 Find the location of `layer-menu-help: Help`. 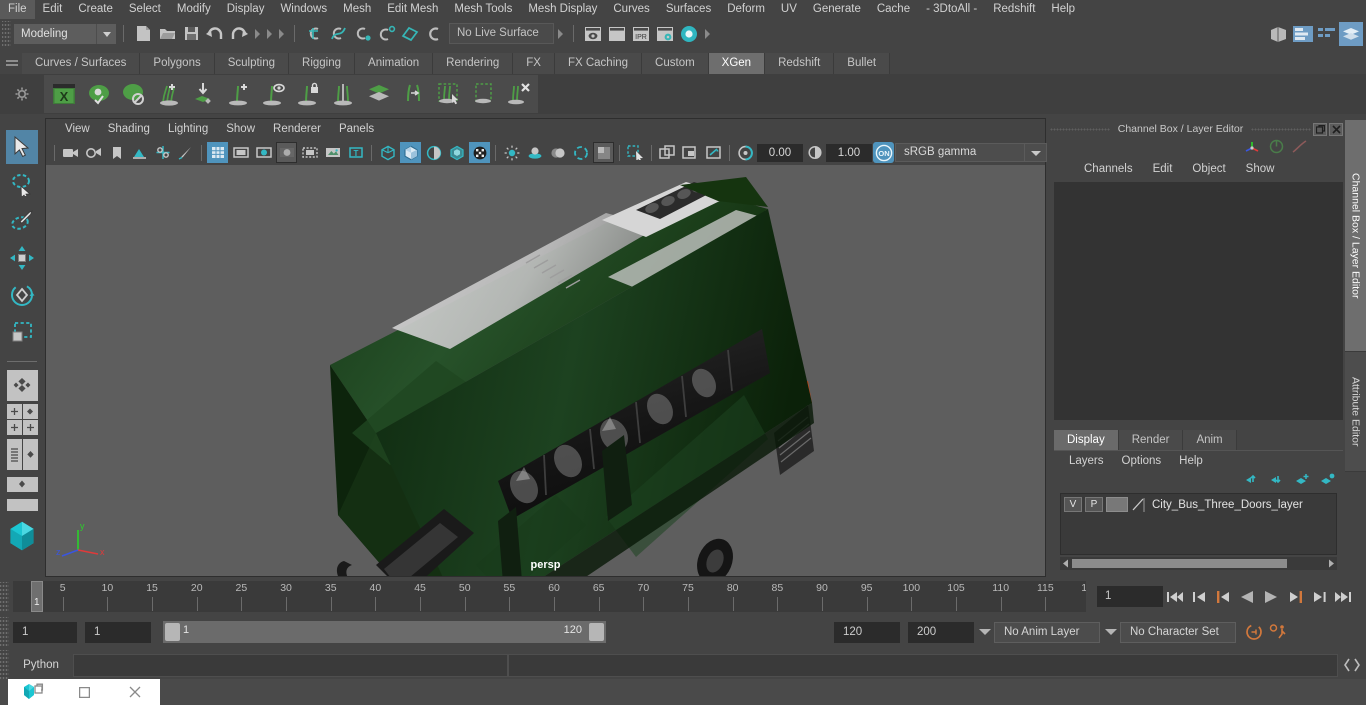

layer-menu-help: Help is located at coordinates (1191, 461).